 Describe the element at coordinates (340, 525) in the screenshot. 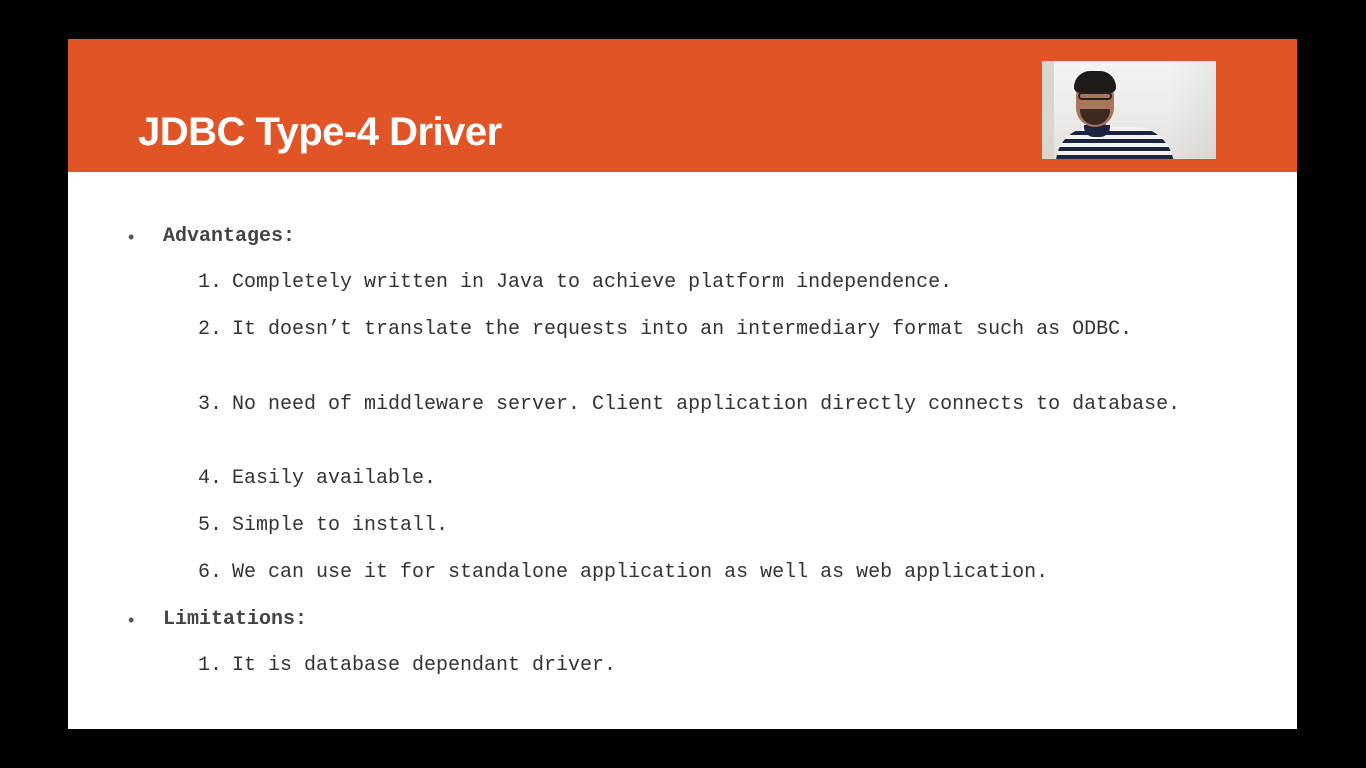

I see `item-text: Simple to install.` at that location.